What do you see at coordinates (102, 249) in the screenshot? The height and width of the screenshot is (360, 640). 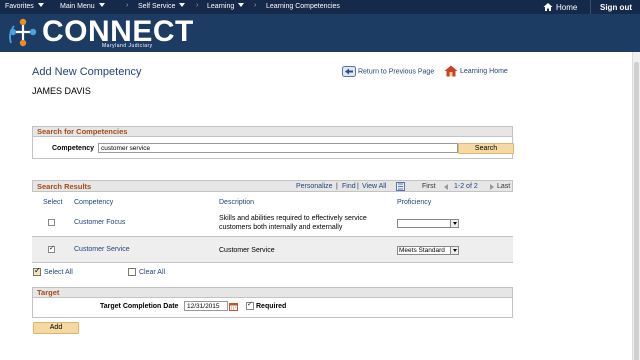 I see `competency-link: Customer Service` at bounding box center [102, 249].